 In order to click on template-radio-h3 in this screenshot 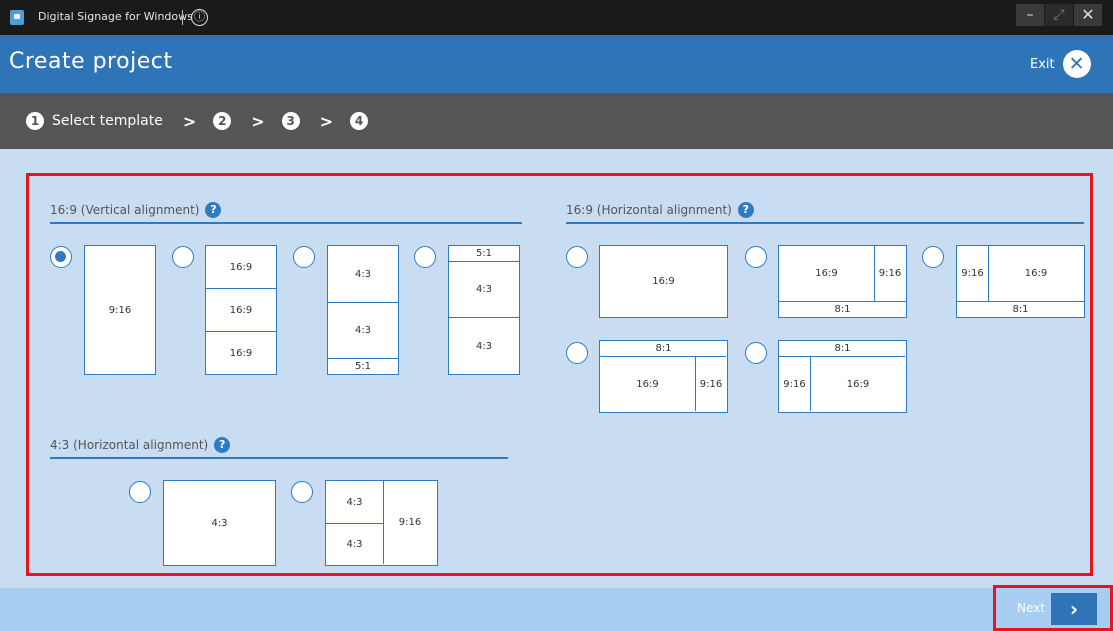, I will do `click(933, 257)`.